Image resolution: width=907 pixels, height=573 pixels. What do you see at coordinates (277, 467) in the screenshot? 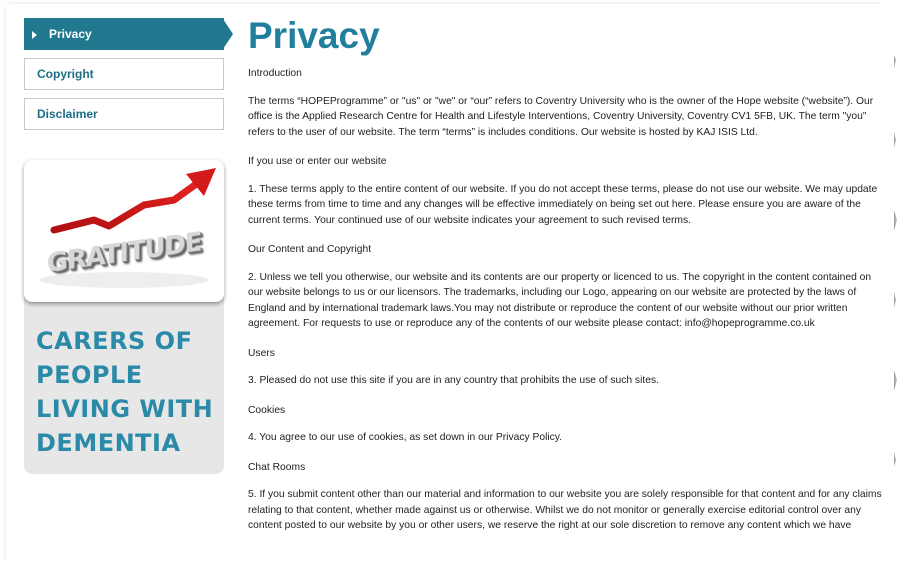
I see `section-heading: Chat Rooms` at bounding box center [277, 467].